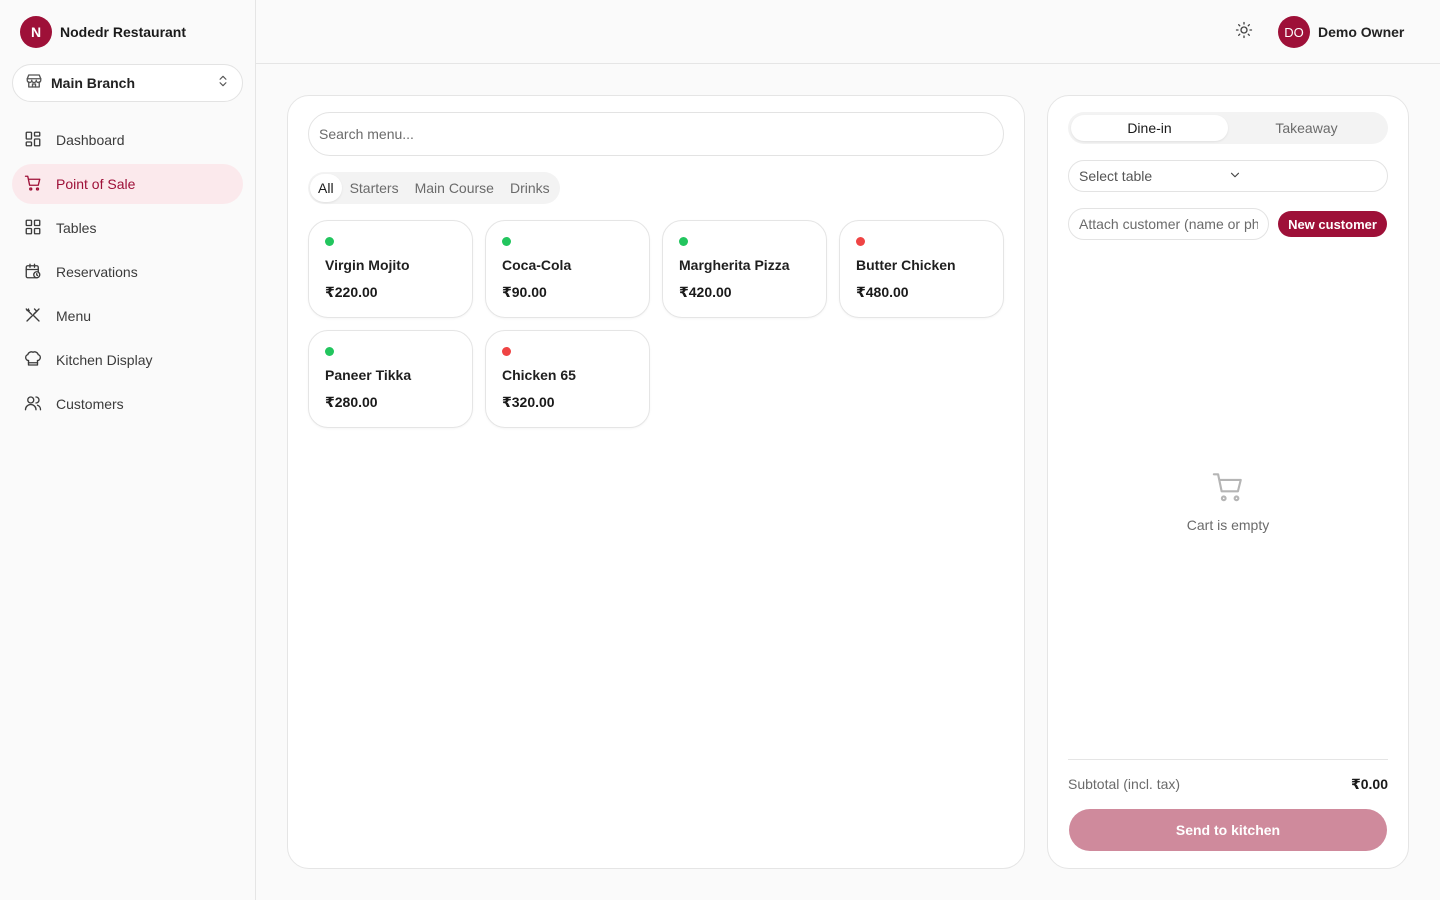  What do you see at coordinates (127, 316) in the screenshot?
I see `nav-item-menu: Menu` at bounding box center [127, 316].